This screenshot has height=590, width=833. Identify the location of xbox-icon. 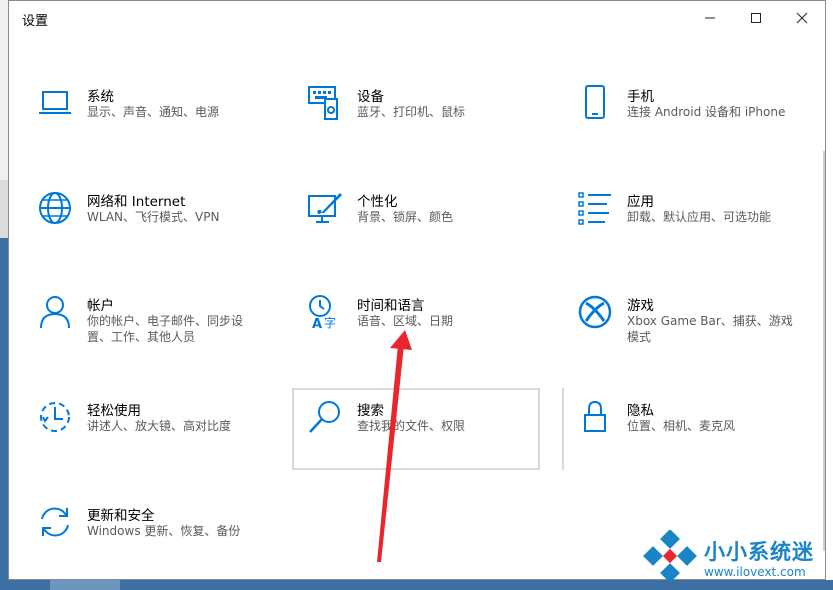
(595, 312).